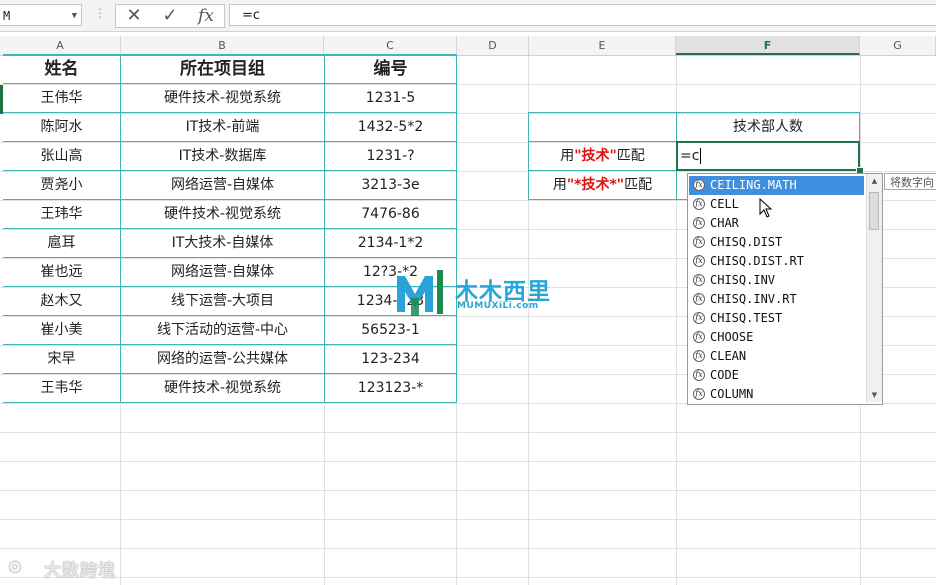 This screenshot has height=585, width=936. I want to click on column-header-c: C, so click(390, 45).